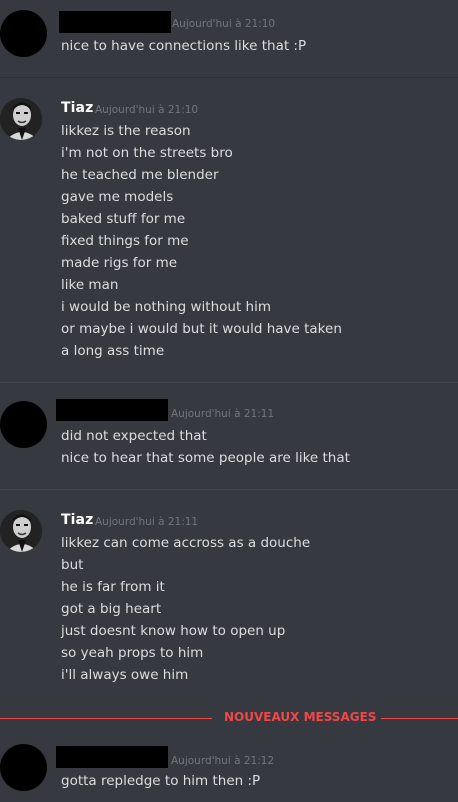 The width and height of the screenshot is (458, 802). I want to click on message-line: gave me models, so click(117, 197).